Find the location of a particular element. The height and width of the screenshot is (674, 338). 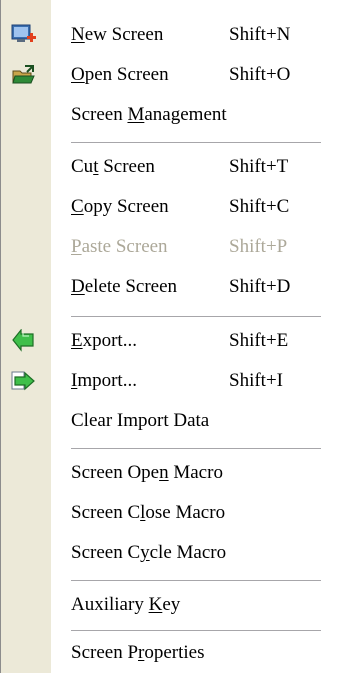

menu-item-shortcut: Shift+T is located at coordinates (259, 166).